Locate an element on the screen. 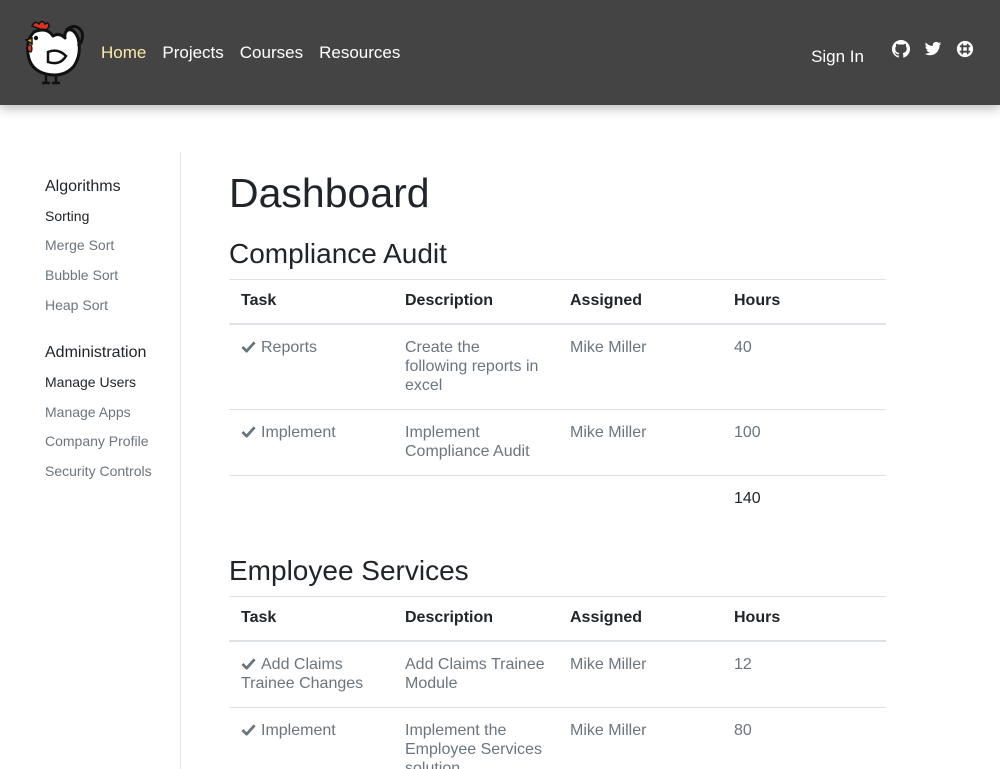 This screenshot has height=769, width=1000. description-cell: Implement the Employee Services solution is located at coordinates (475, 738).